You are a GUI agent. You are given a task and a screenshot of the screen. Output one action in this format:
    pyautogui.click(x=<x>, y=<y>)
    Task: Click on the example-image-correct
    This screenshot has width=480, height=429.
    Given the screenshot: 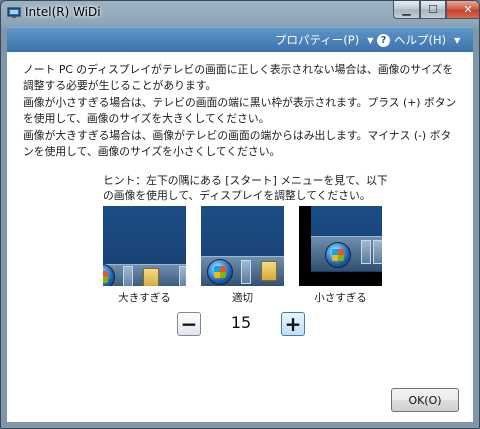 What is the action you would take?
    pyautogui.click(x=242, y=246)
    